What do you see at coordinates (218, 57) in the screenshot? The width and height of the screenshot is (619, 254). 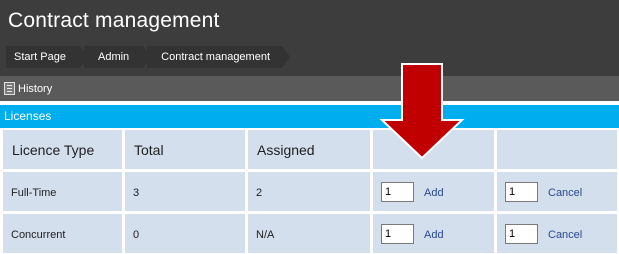 I see `breadcrumb-contract-management: Contract management` at bounding box center [218, 57].